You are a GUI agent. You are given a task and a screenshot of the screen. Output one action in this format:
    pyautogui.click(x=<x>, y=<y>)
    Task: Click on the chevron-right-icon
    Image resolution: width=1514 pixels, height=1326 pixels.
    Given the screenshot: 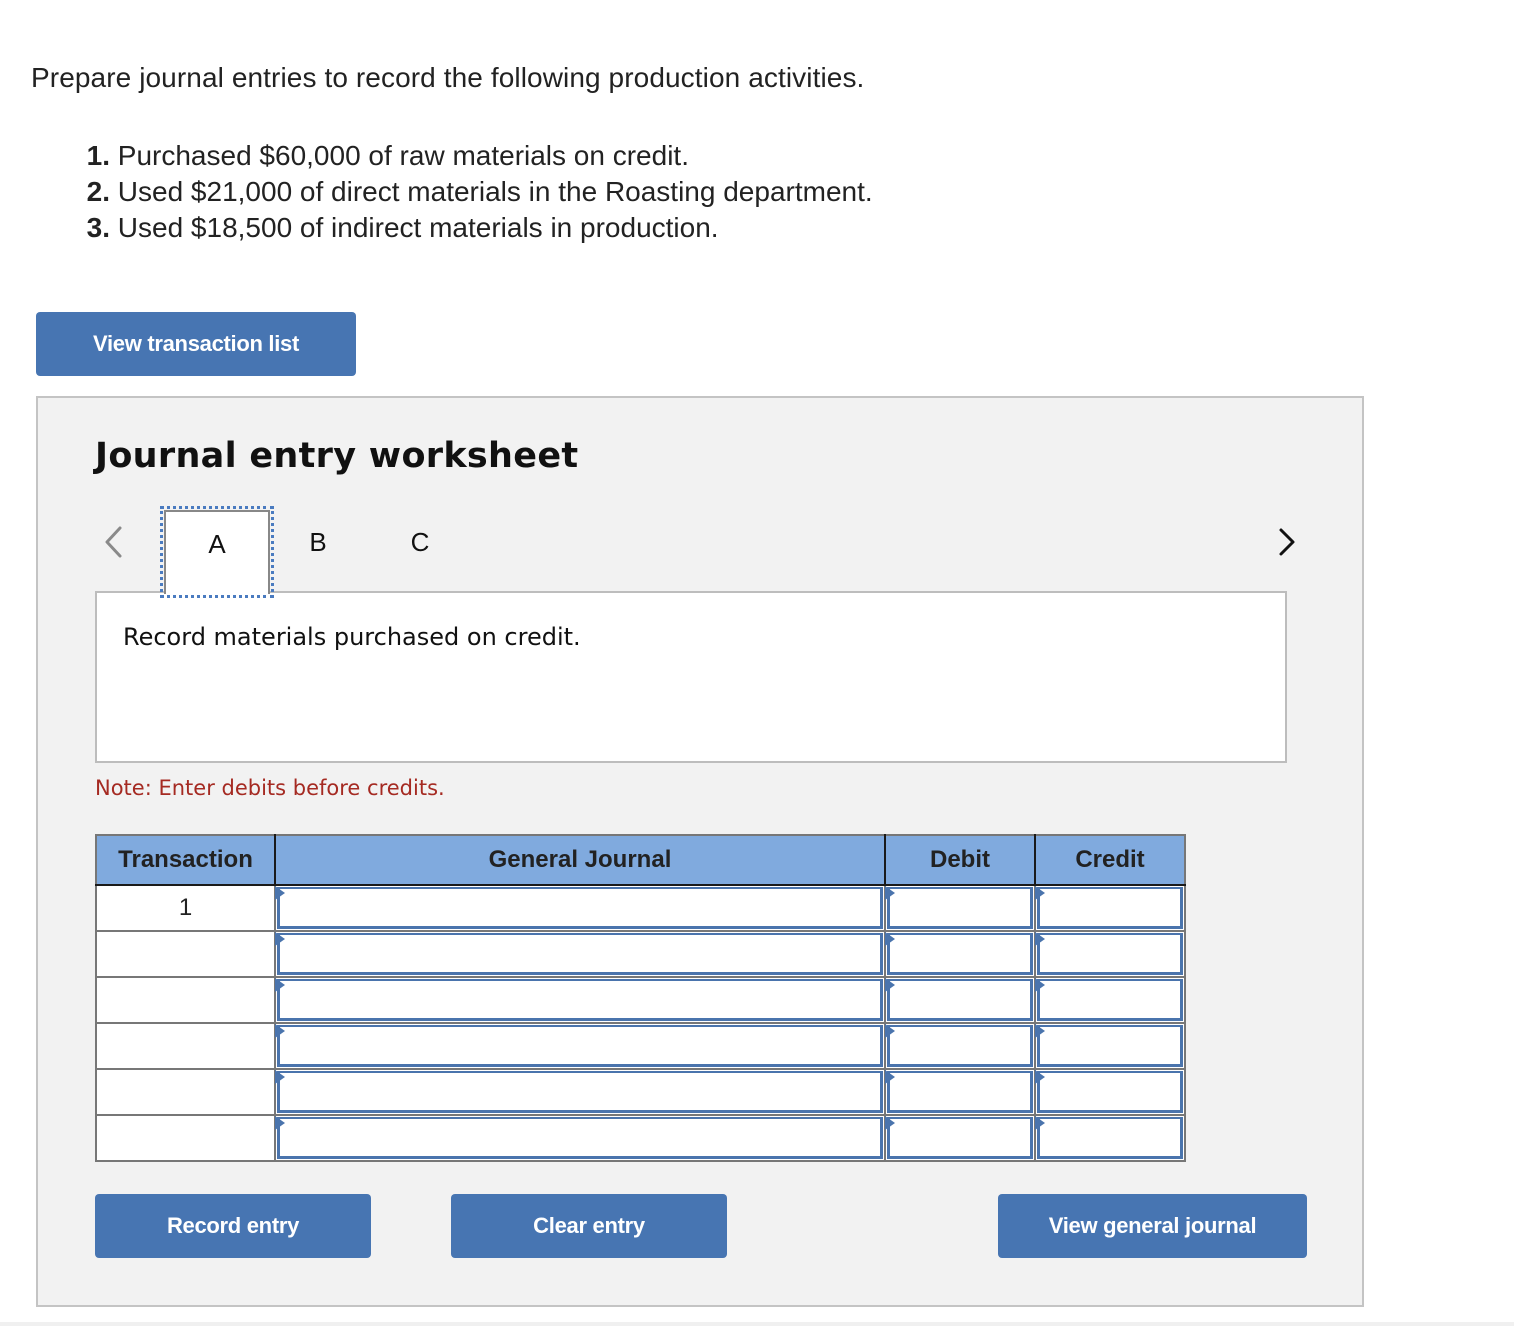 What is the action you would take?
    pyautogui.click(x=1287, y=542)
    